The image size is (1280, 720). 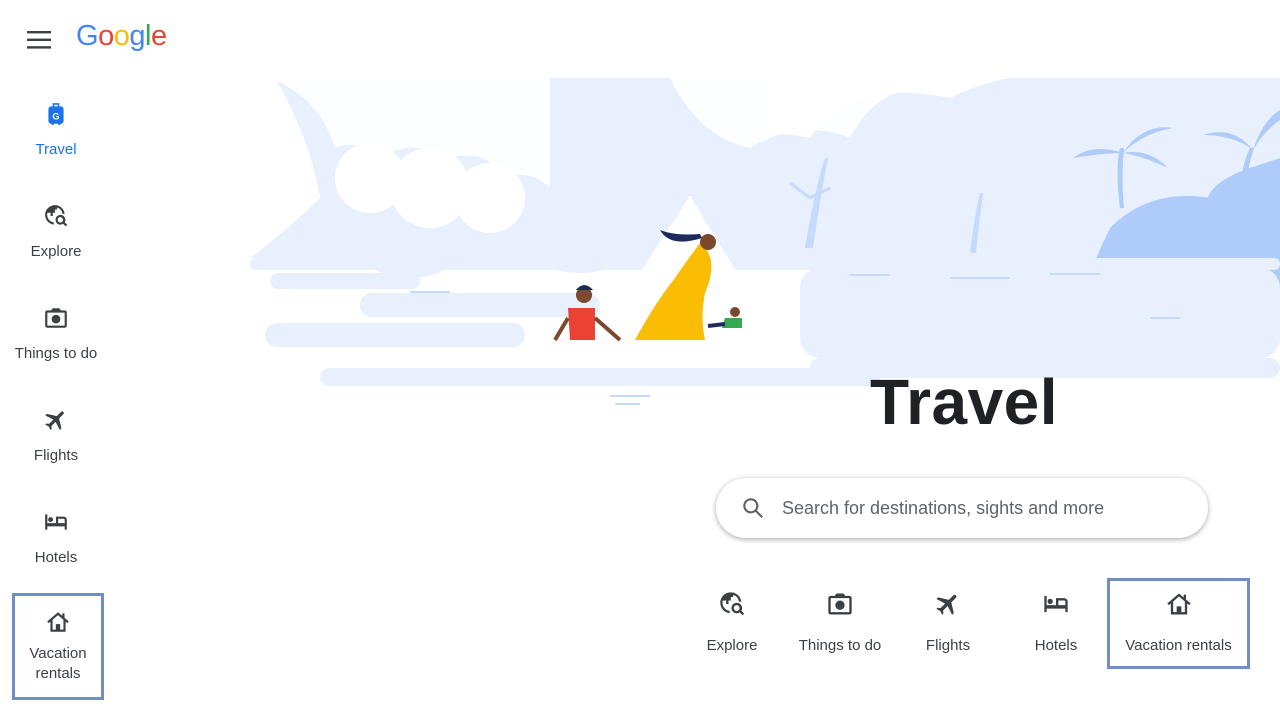 I want to click on sidebar-item-explore: Explore, so click(x=56, y=231).